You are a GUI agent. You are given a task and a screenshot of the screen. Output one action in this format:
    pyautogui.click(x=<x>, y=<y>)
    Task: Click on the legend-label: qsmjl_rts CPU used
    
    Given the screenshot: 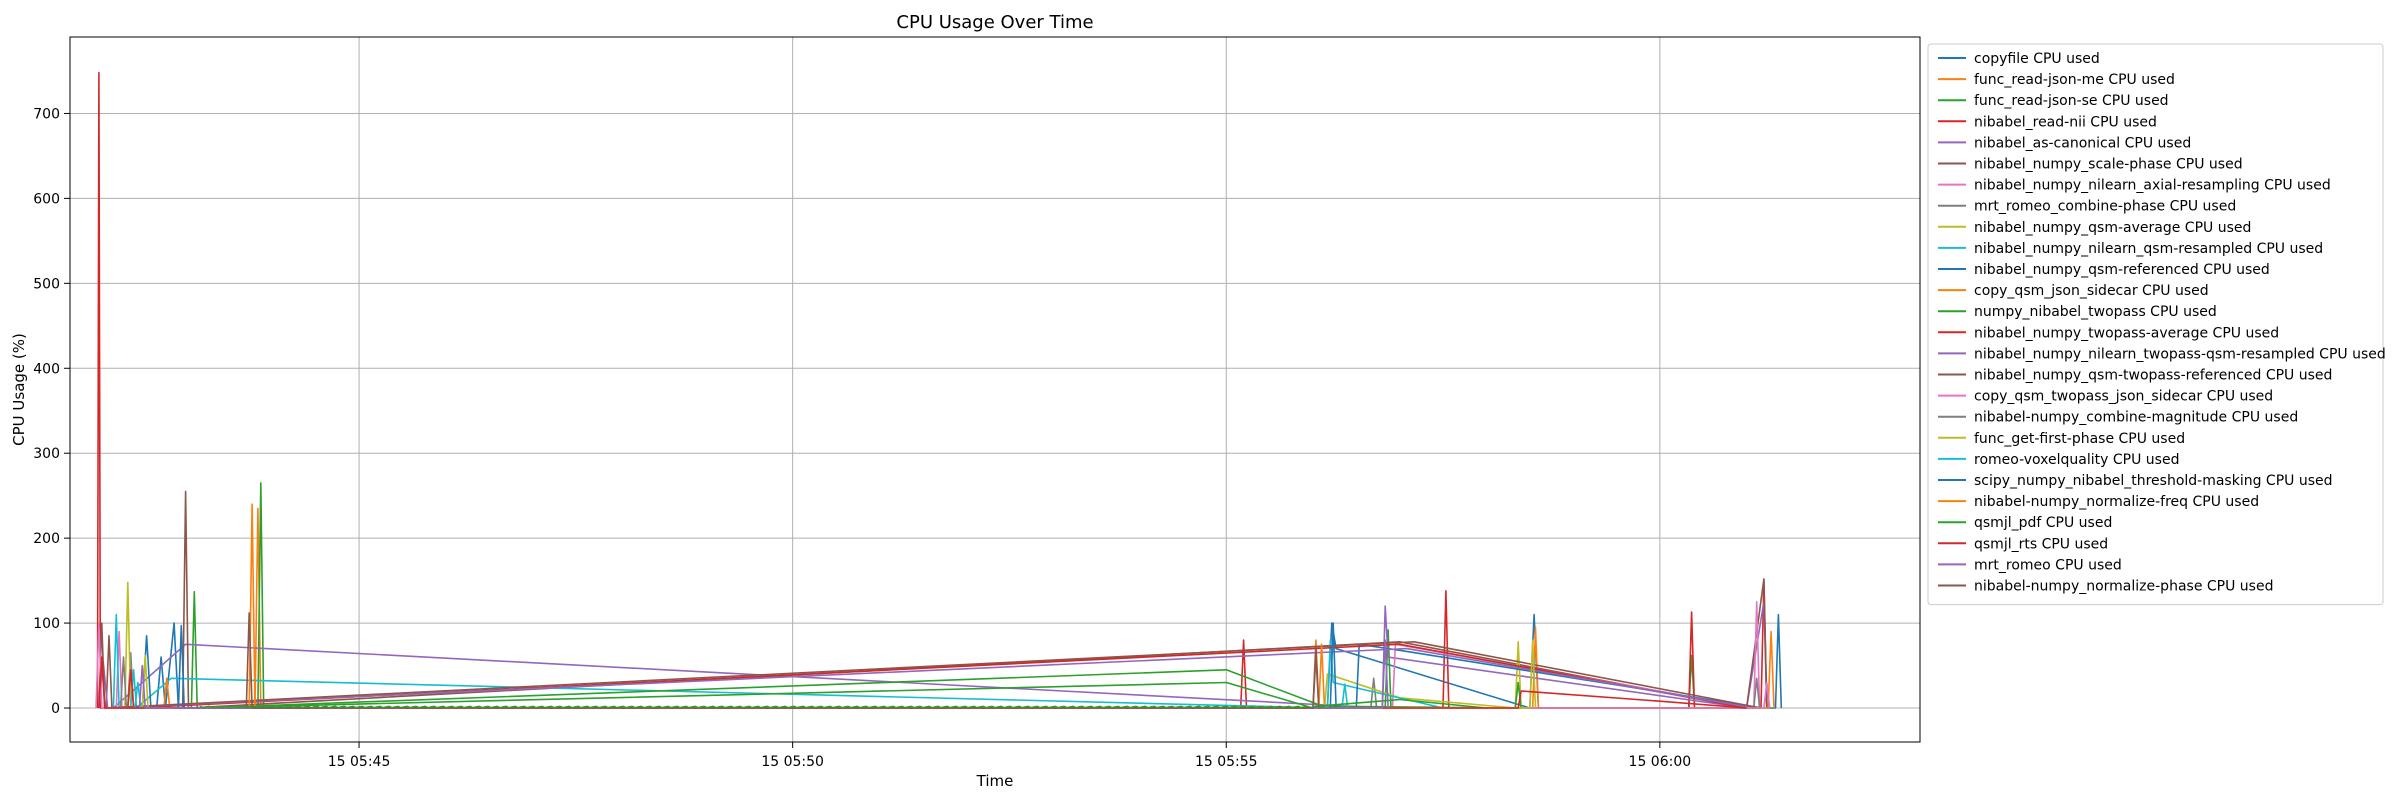 What is the action you would take?
    pyautogui.click(x=2041, y=544)
    